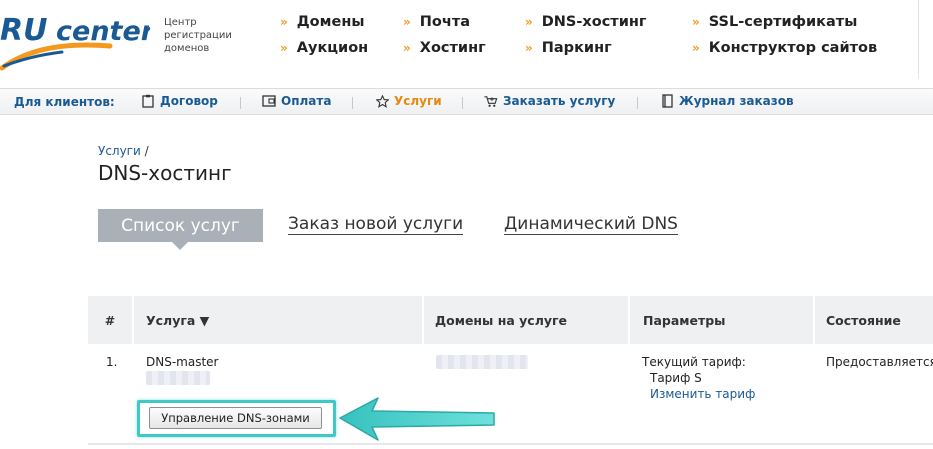  I want to click on col-parameters: Параметры, so click(721, 320).